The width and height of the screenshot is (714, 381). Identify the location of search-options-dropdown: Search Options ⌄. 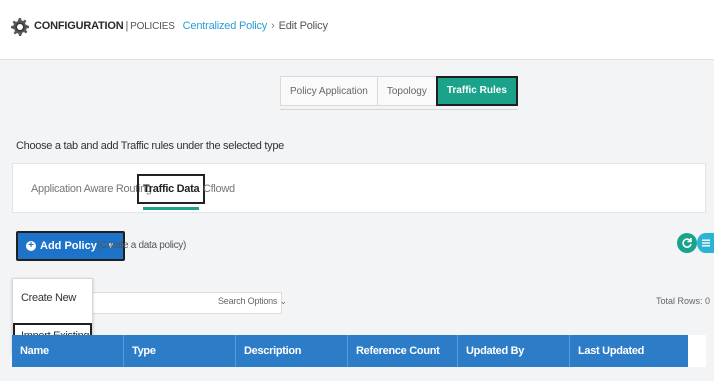
(252, 301).